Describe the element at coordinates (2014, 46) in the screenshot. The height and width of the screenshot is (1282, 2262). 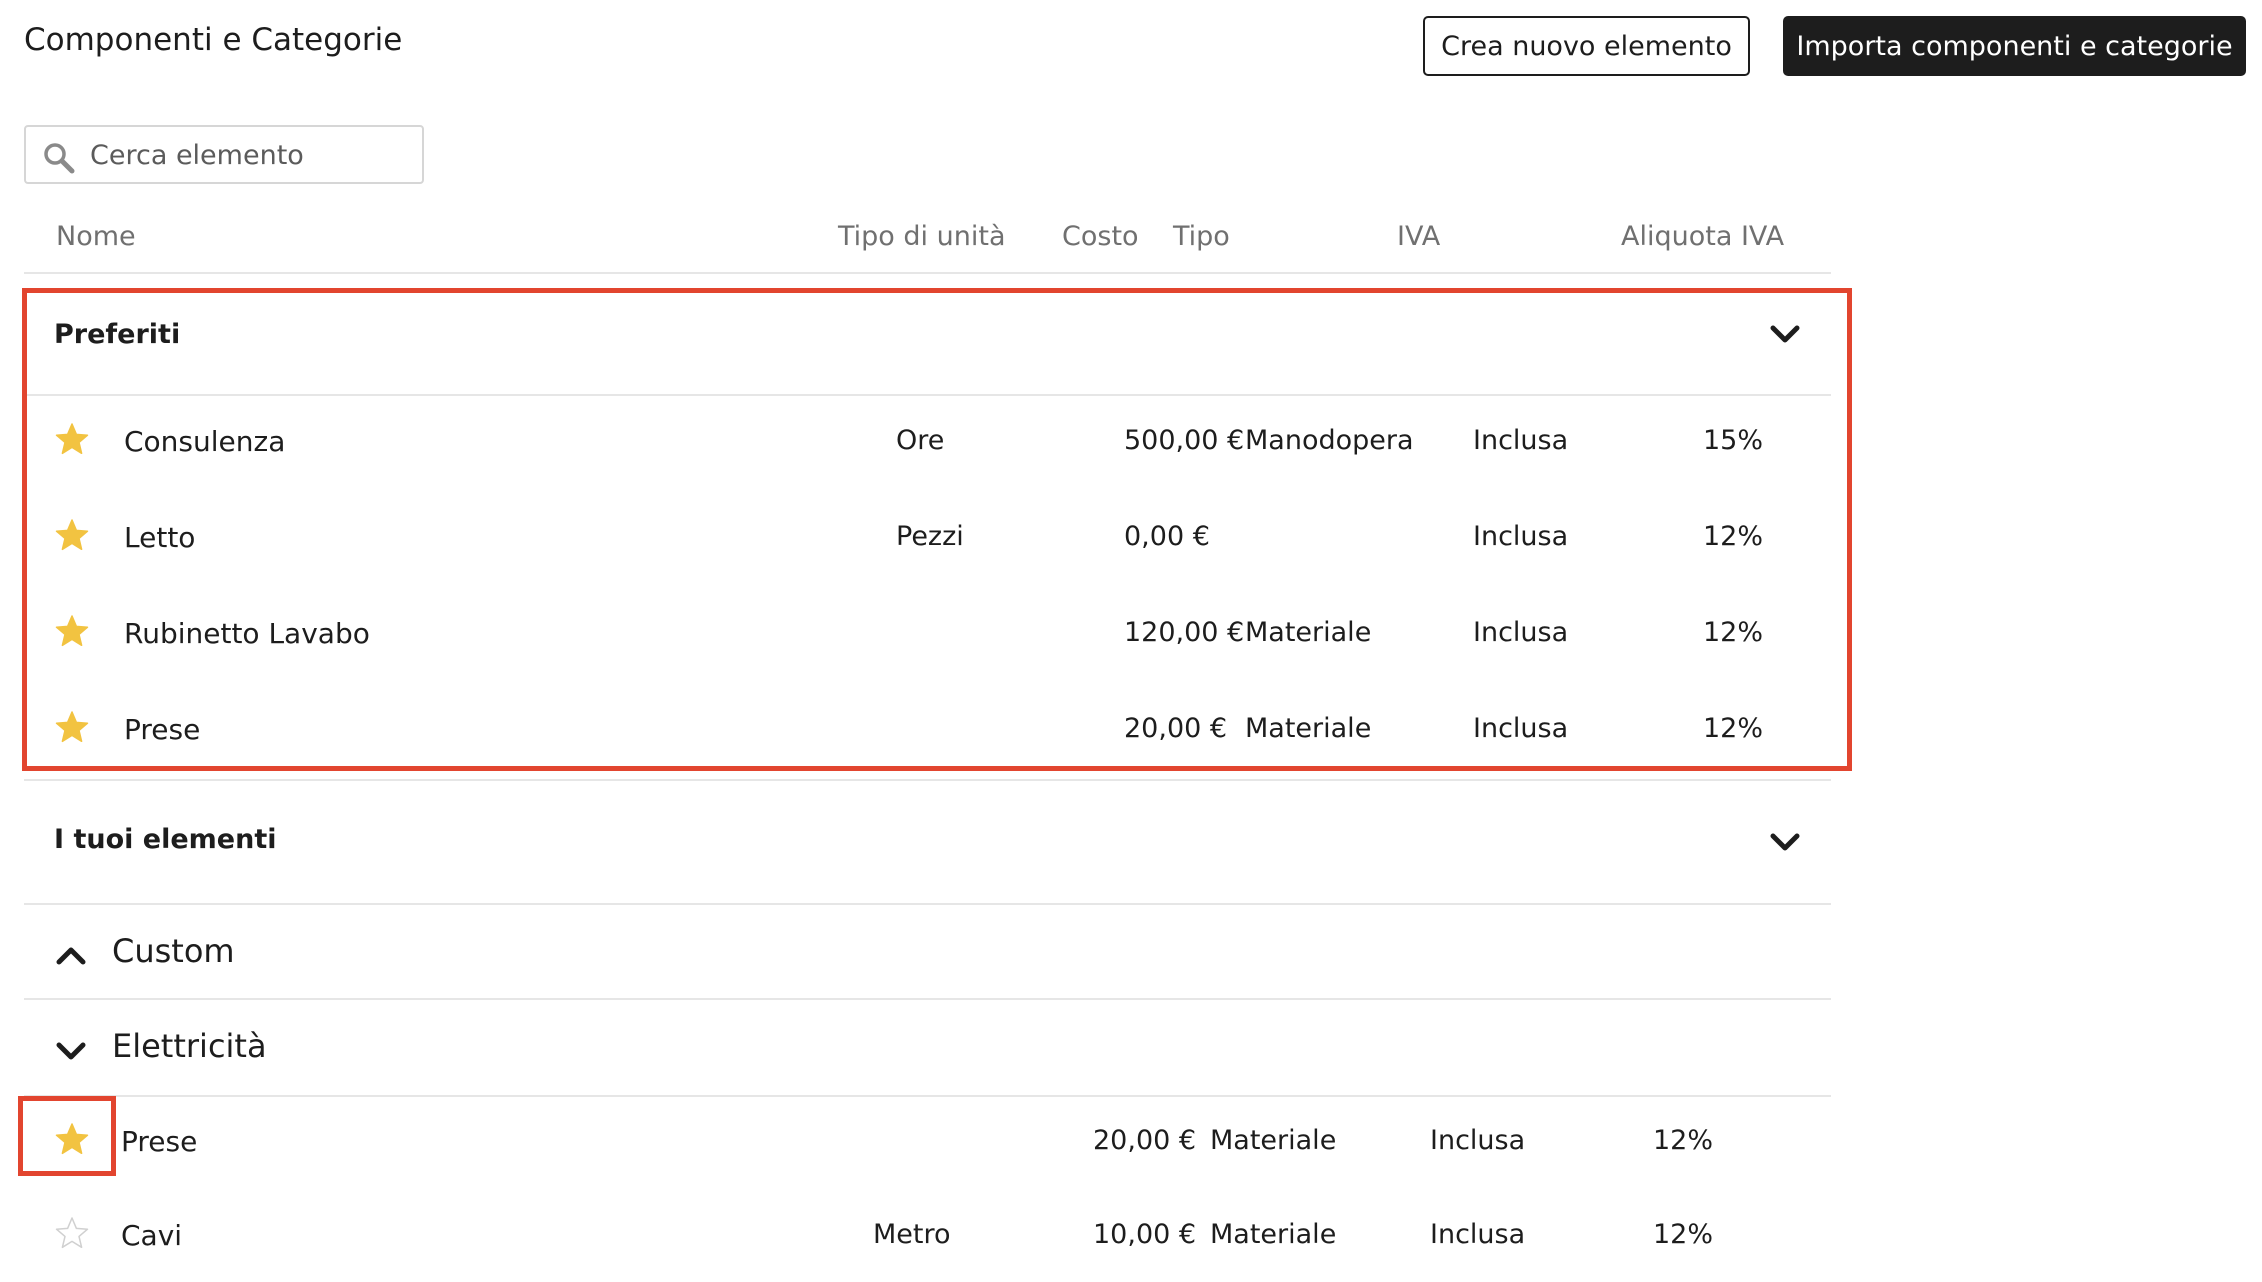
I see `import-button: Importa componenti e categorie` at that location.